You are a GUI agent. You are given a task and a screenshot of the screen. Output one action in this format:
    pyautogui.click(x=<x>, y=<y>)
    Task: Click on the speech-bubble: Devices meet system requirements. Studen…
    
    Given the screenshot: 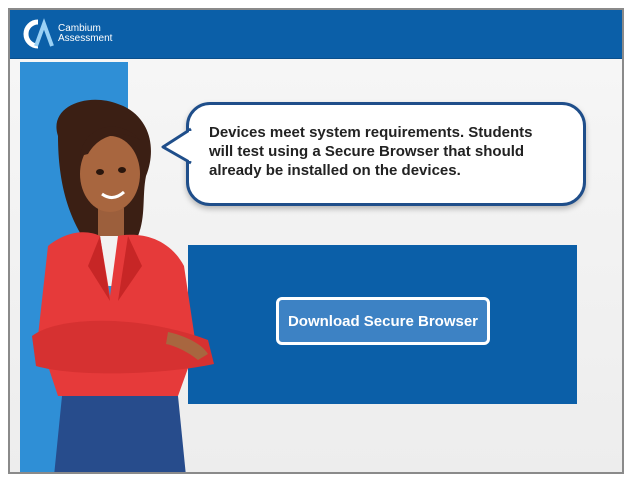 What is the action you would take?
    pyautogui.click(x=373, y=154)
    